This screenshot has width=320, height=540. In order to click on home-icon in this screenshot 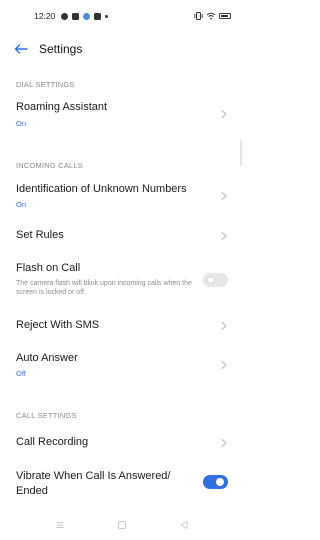, I will do `click(121, 525)`.